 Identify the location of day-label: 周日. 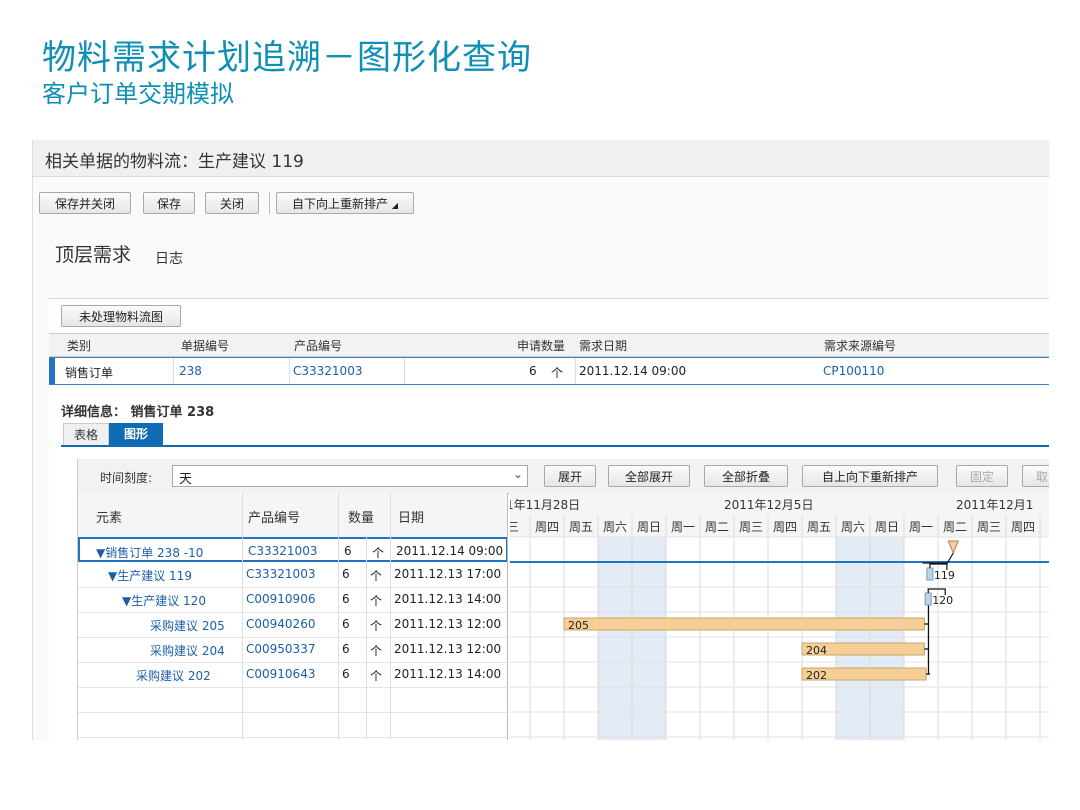
(649, 527).